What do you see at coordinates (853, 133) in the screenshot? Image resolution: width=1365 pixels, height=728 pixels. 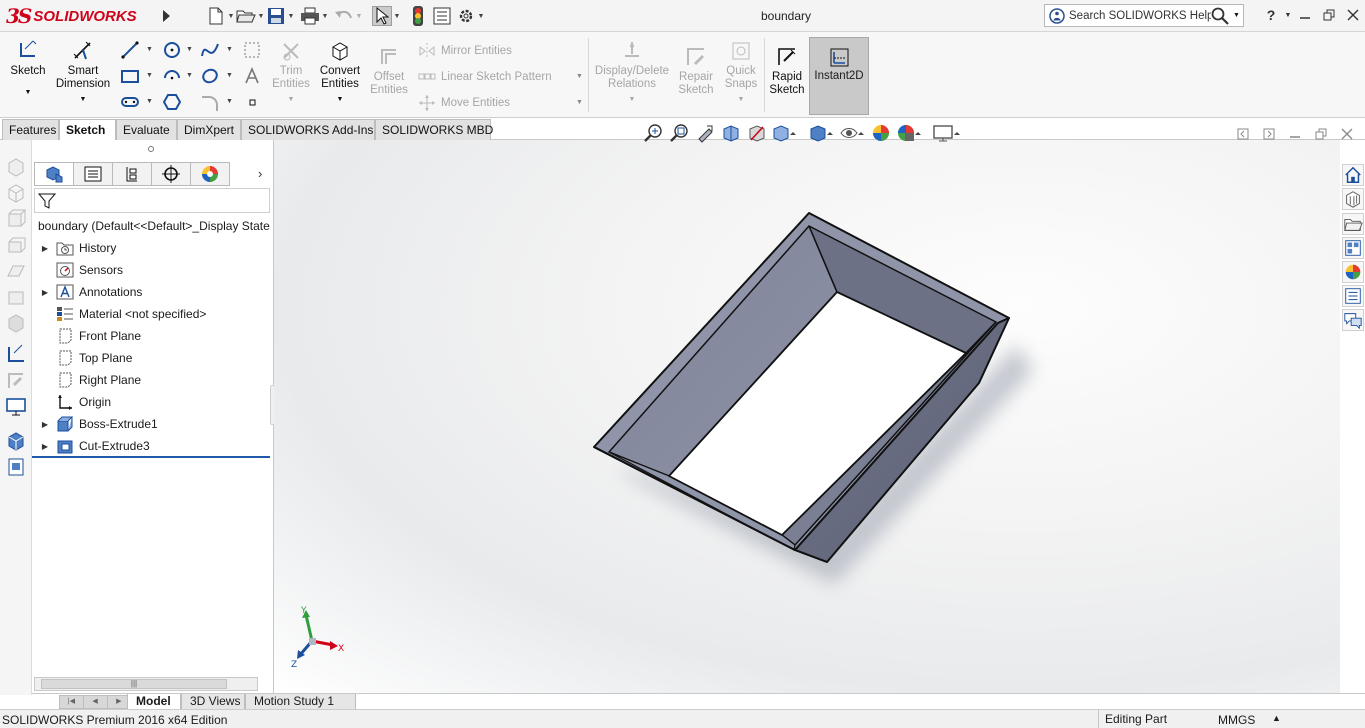 I see `hide-show-items-icon` at bounding box center [853, 133].